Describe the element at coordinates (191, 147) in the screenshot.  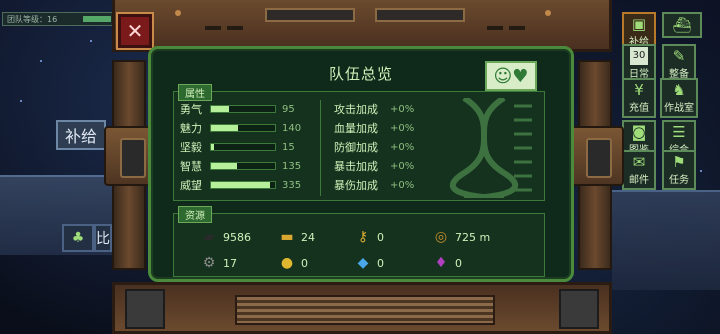
I see `attribute-name: 坚毅` at that location.